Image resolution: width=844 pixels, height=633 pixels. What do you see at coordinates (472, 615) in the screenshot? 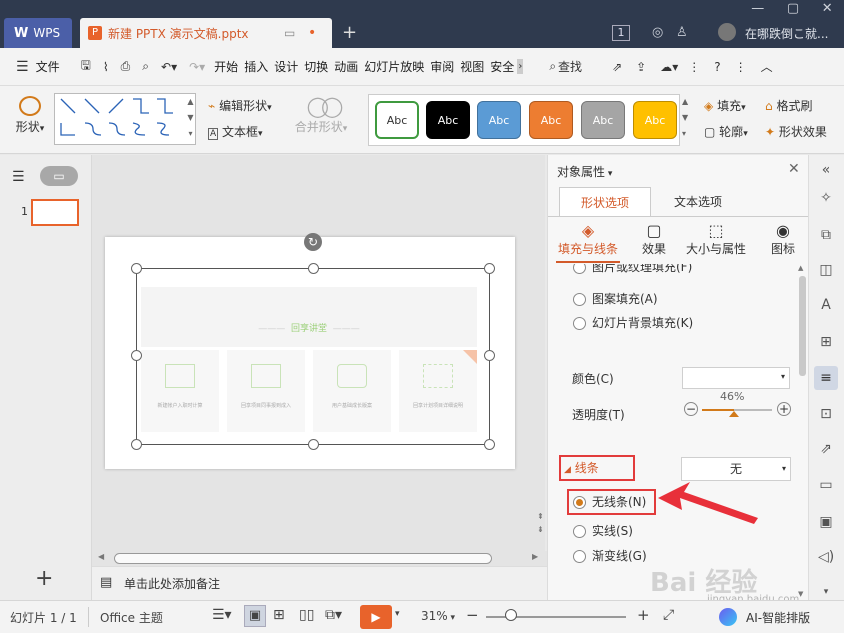
I see `zoom-out-icon: −` at bounding box center [472, 615].